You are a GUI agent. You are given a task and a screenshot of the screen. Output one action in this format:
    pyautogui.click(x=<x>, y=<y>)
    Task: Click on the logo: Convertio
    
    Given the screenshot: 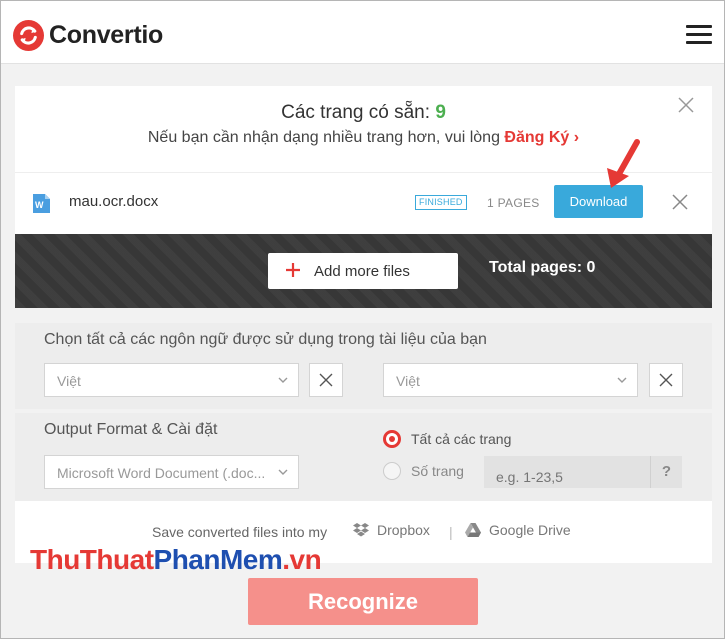 What is the action you would take?
    pyautogui.click(x=88, y=35)
    